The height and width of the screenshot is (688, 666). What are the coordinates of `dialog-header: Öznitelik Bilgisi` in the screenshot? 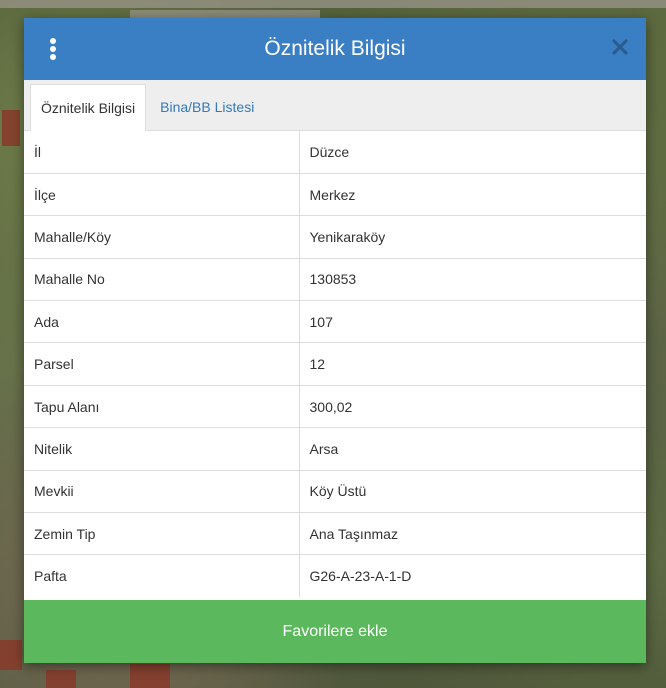 It's located at (335, 49).